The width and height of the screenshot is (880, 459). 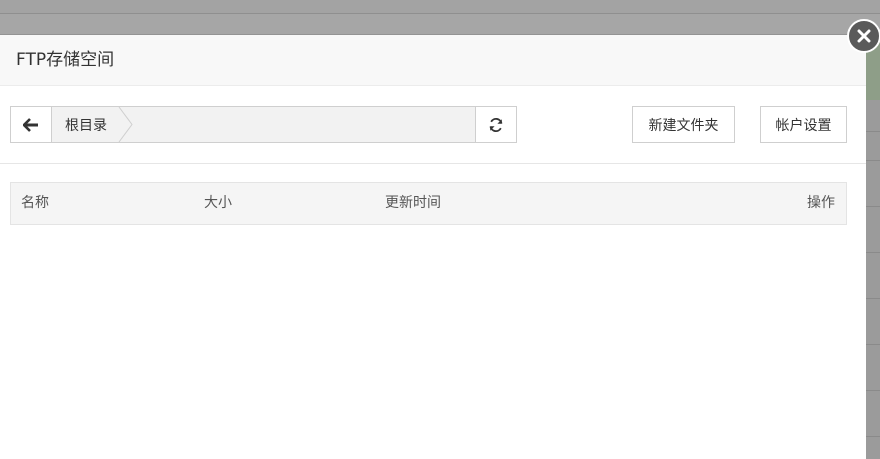 I want to click on file-table-header: 名称 大小 更新时间 操作, so click(x=428, y=203).